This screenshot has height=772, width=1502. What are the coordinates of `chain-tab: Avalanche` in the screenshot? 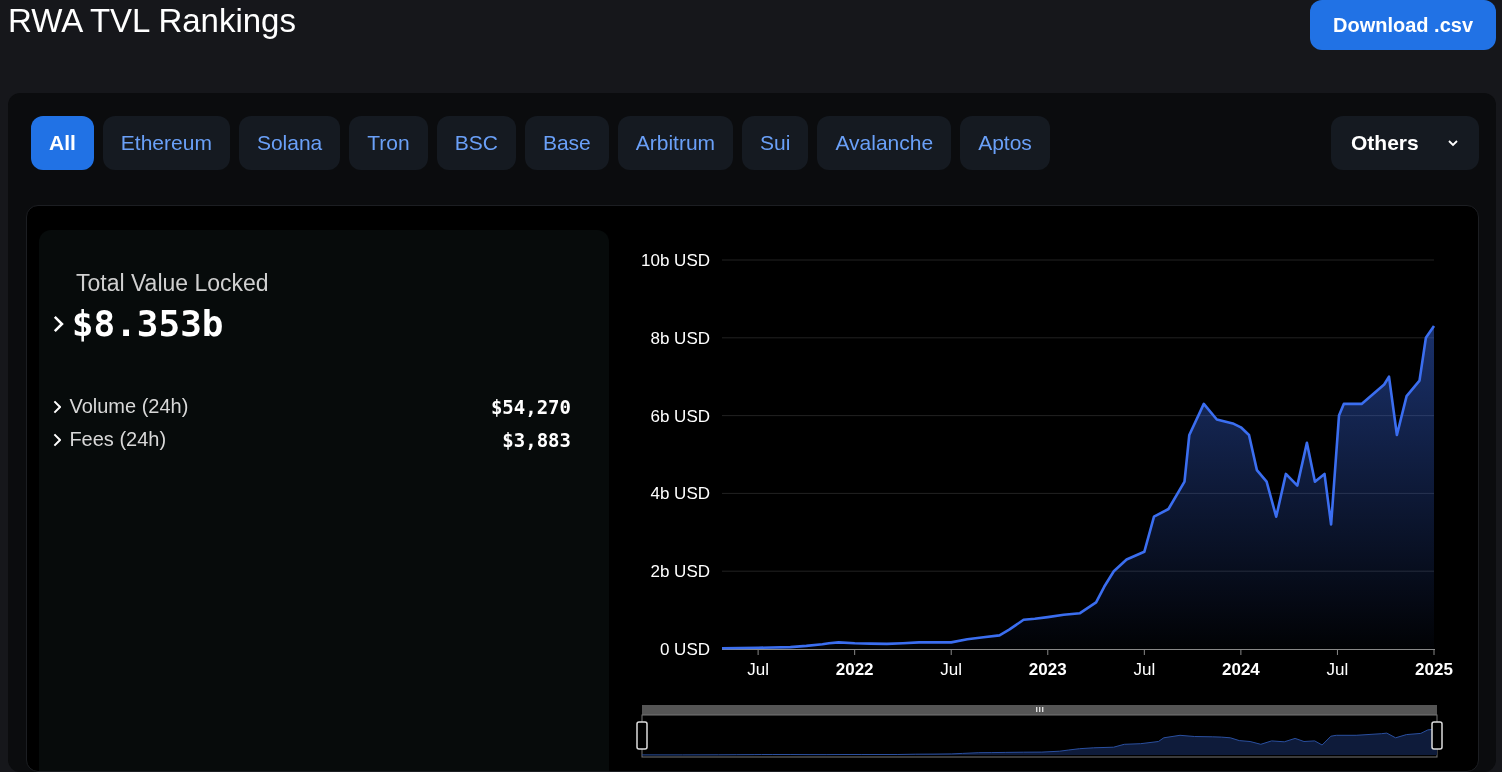 It's located at (884, 143).